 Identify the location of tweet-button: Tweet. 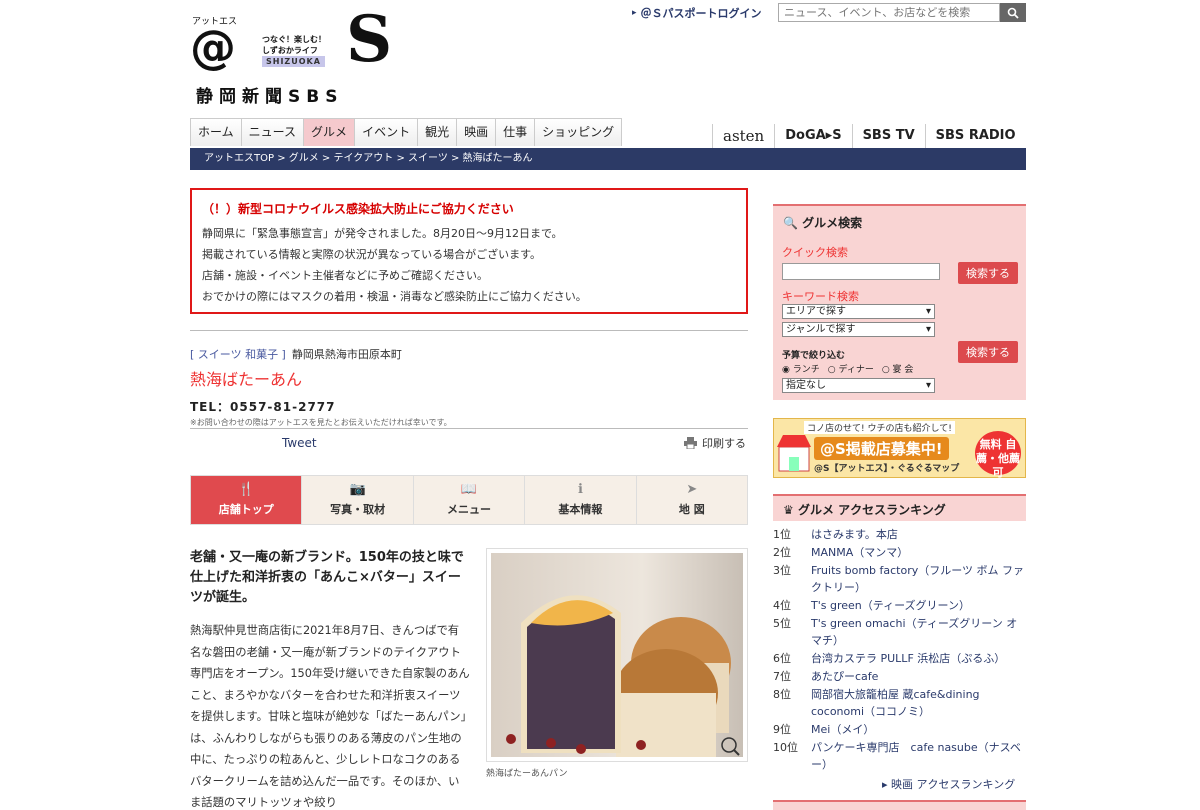
(299, 443).